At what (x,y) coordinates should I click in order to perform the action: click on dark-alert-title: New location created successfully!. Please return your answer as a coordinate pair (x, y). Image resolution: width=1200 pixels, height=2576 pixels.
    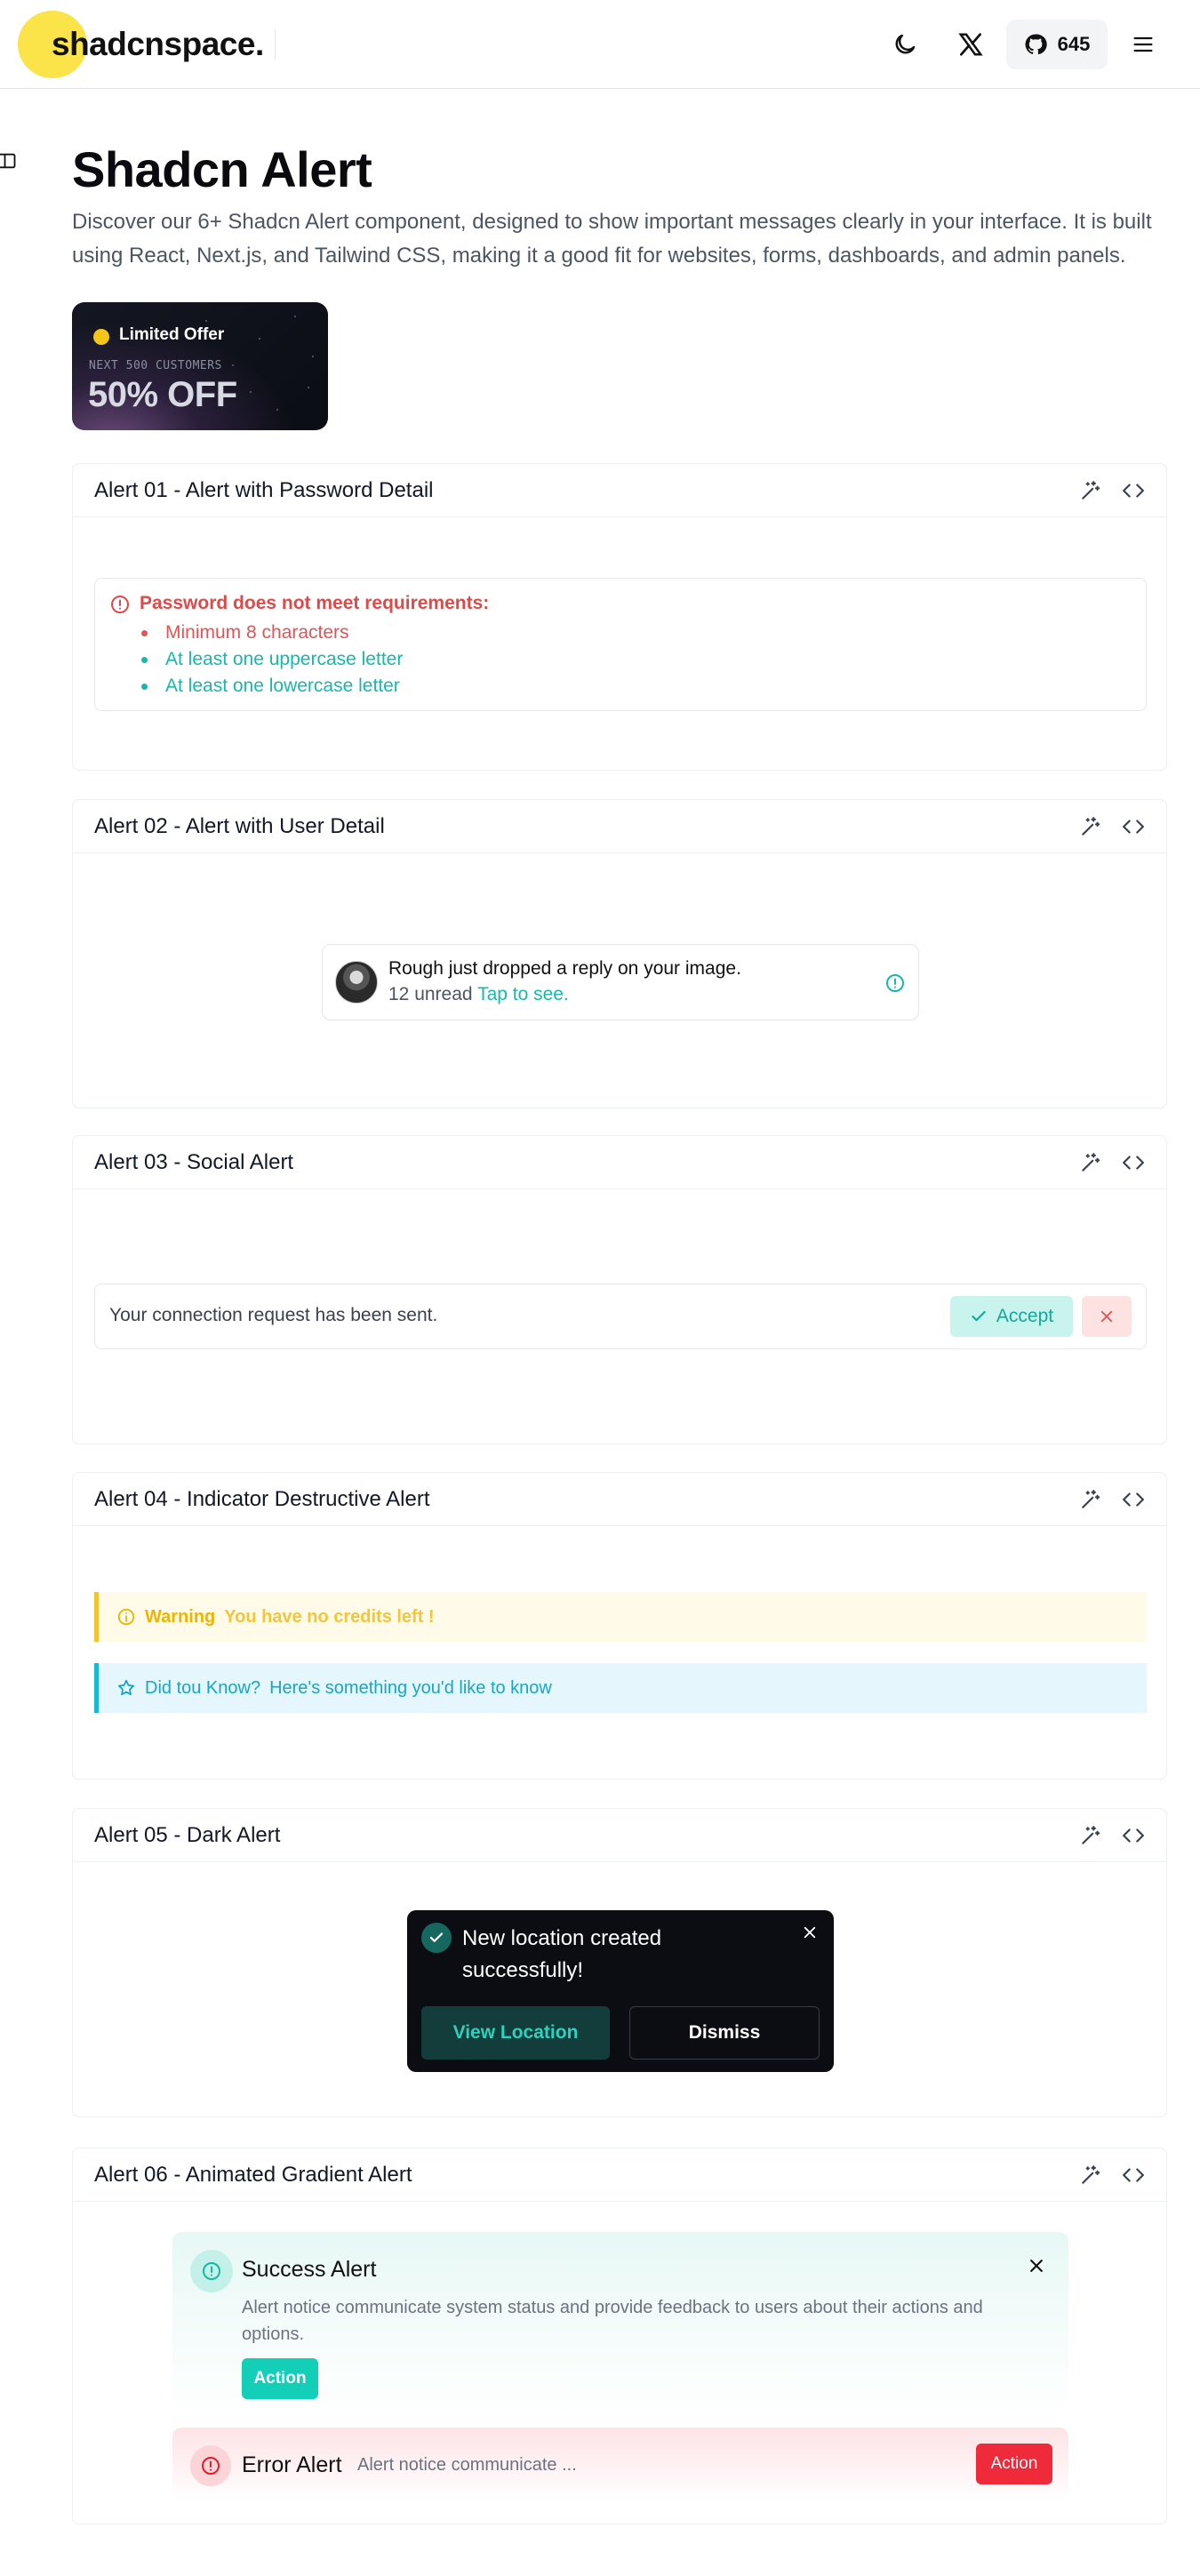
    Looking at the image, I should click on (562, 1954).